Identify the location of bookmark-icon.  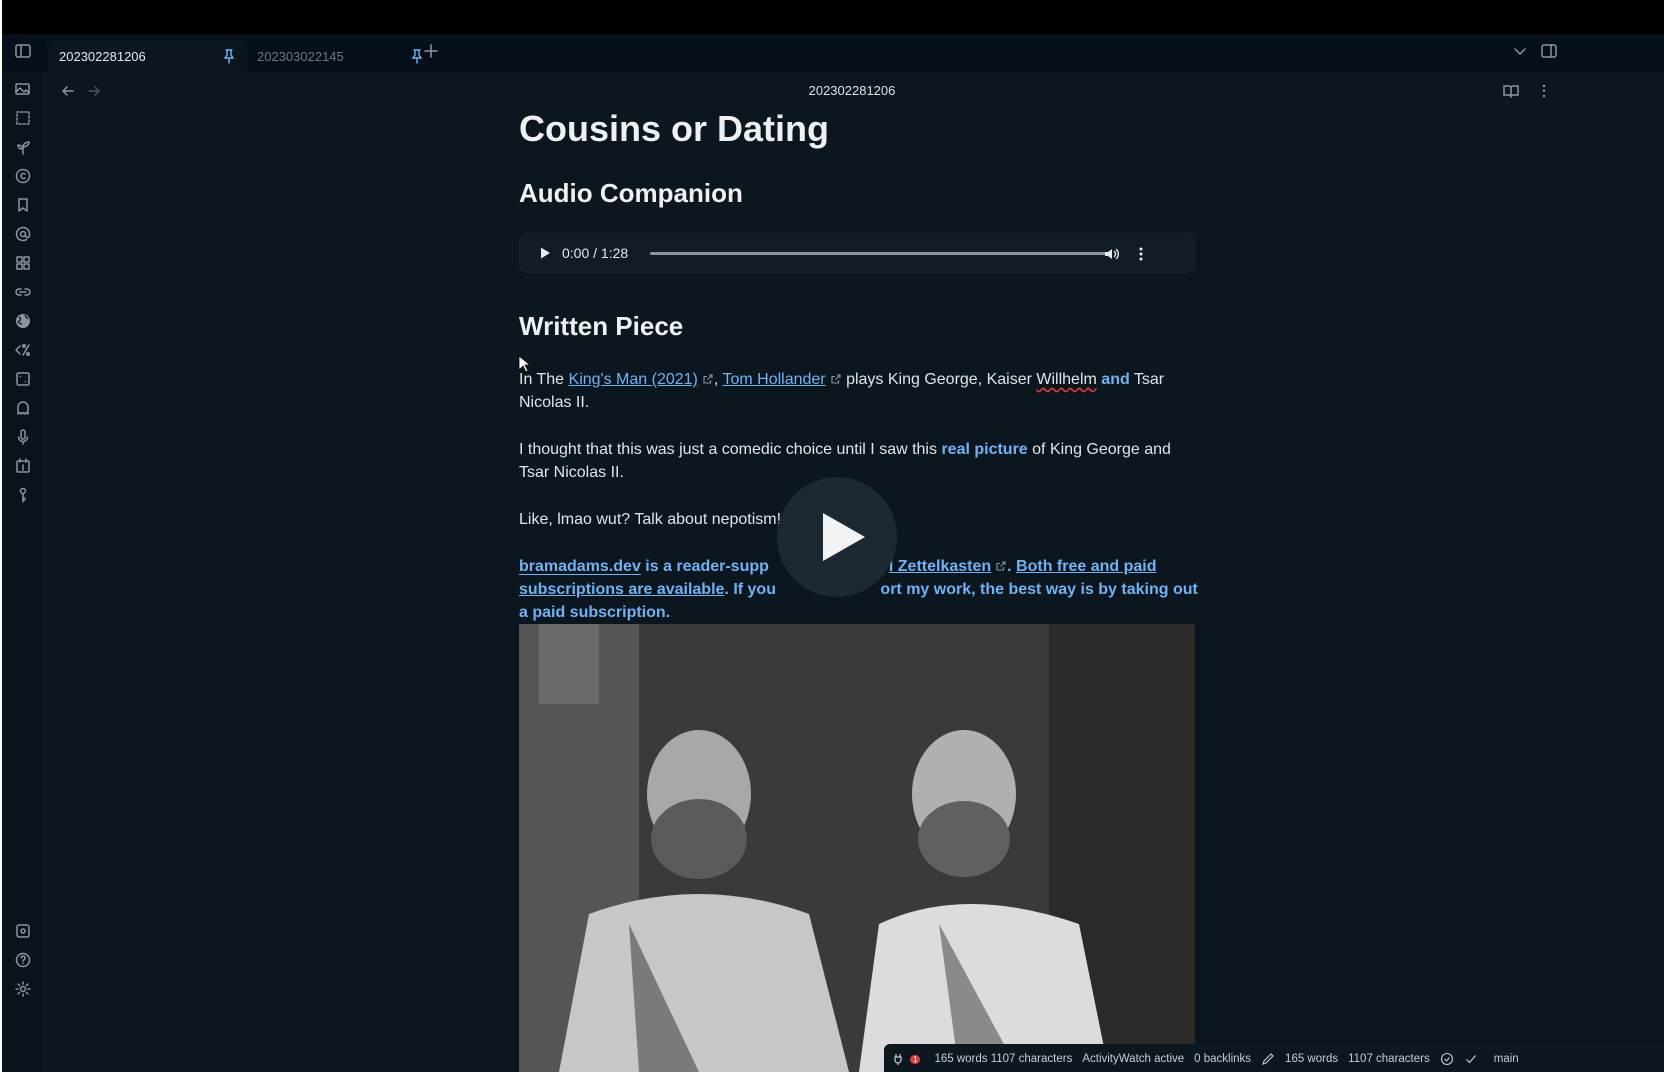
(23, 205).